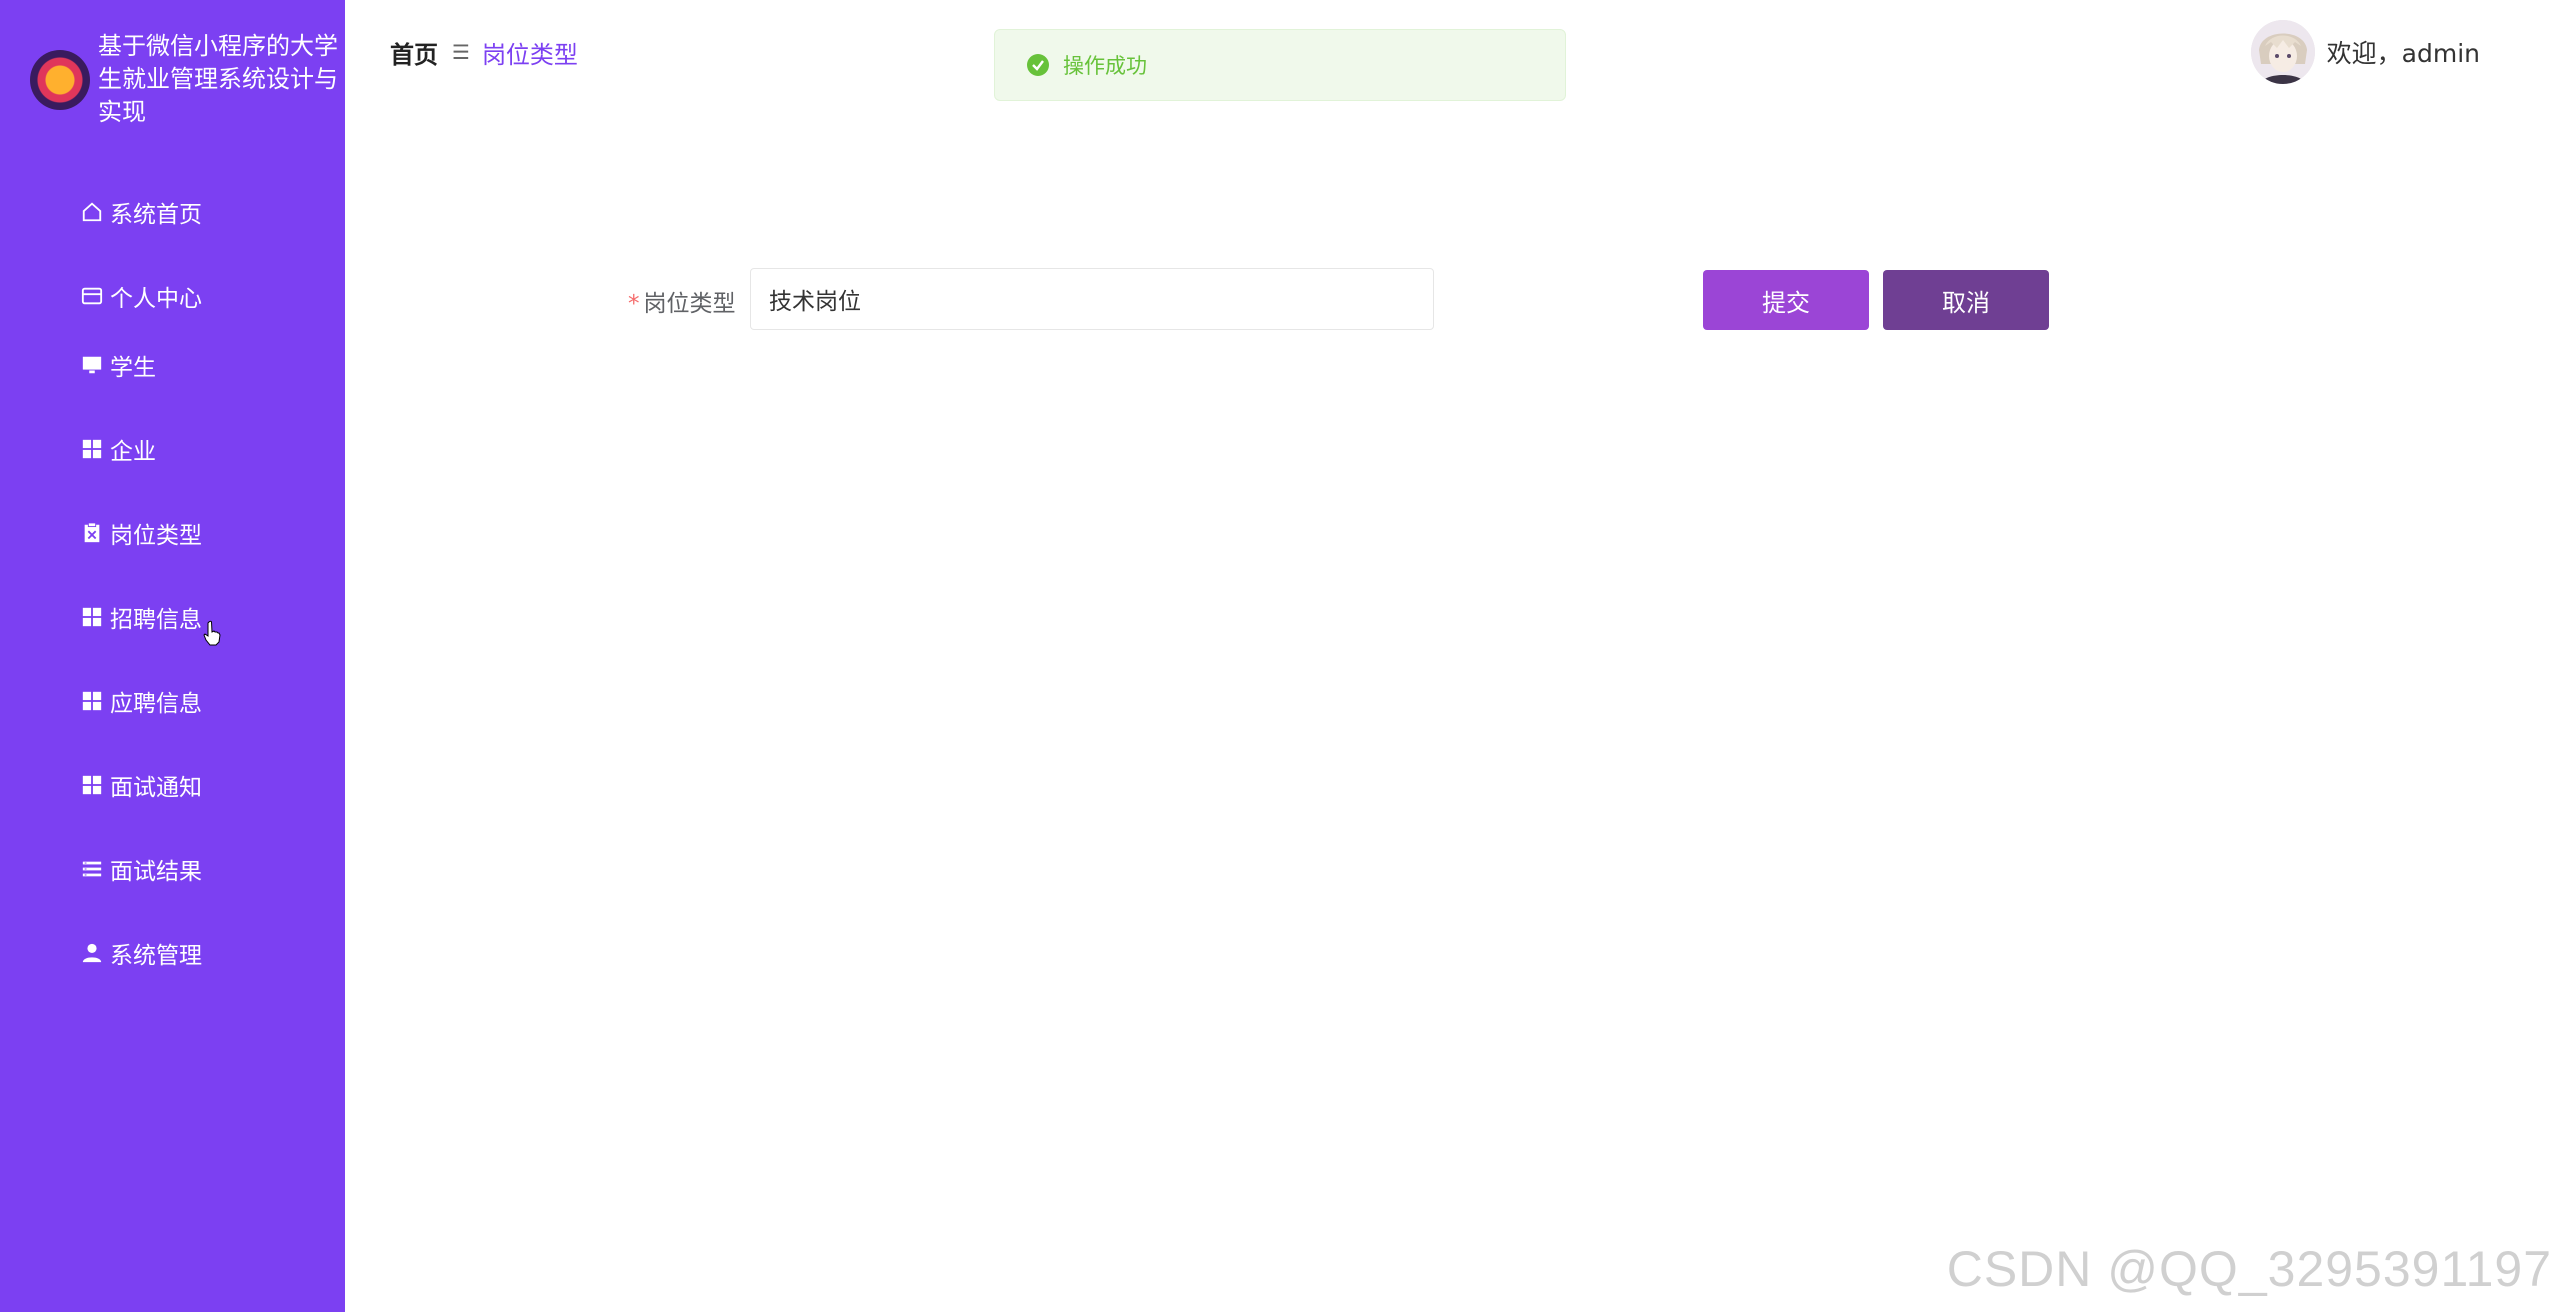 This screenshot has height=1312, width=2560. What do you see at coordinates (156, 956) in the screenshot?
I see `sidebar-item-label: 系统管理` at bounding box center [156, 956].